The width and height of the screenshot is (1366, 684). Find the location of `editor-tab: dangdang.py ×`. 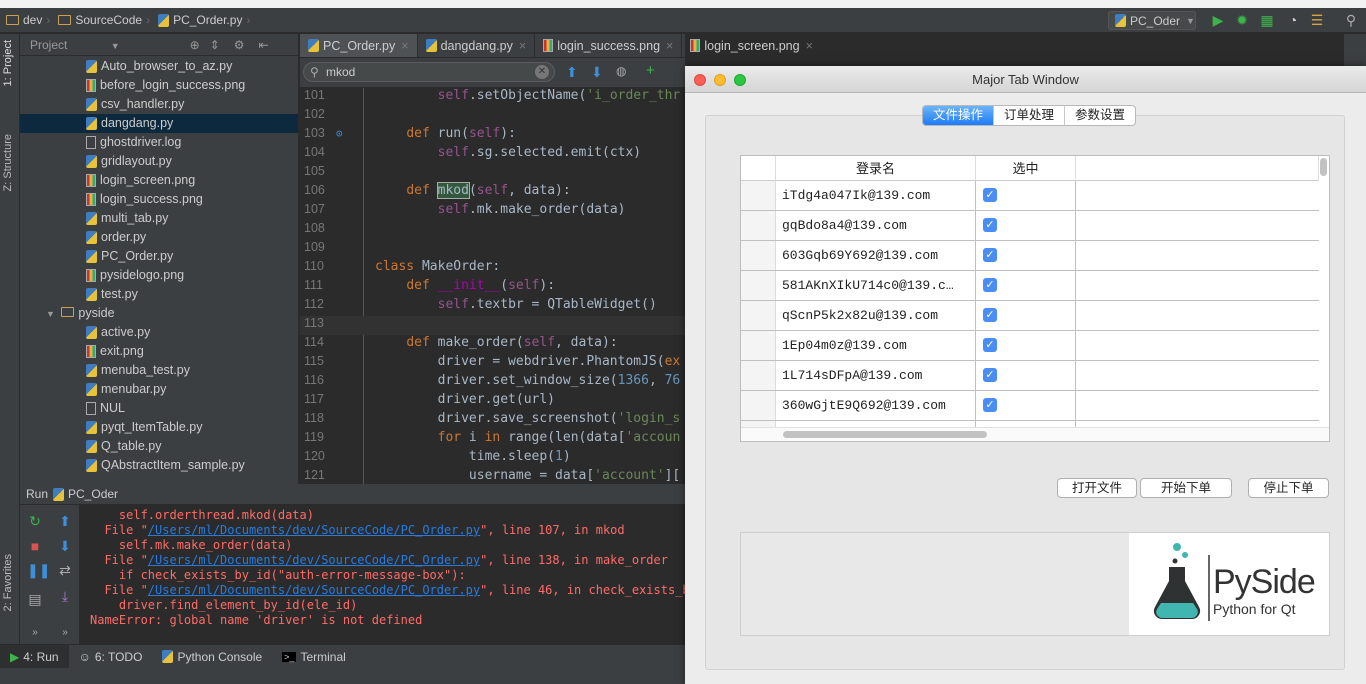

editor-tab: dangdang.py × is located at coordinates (477, 45).